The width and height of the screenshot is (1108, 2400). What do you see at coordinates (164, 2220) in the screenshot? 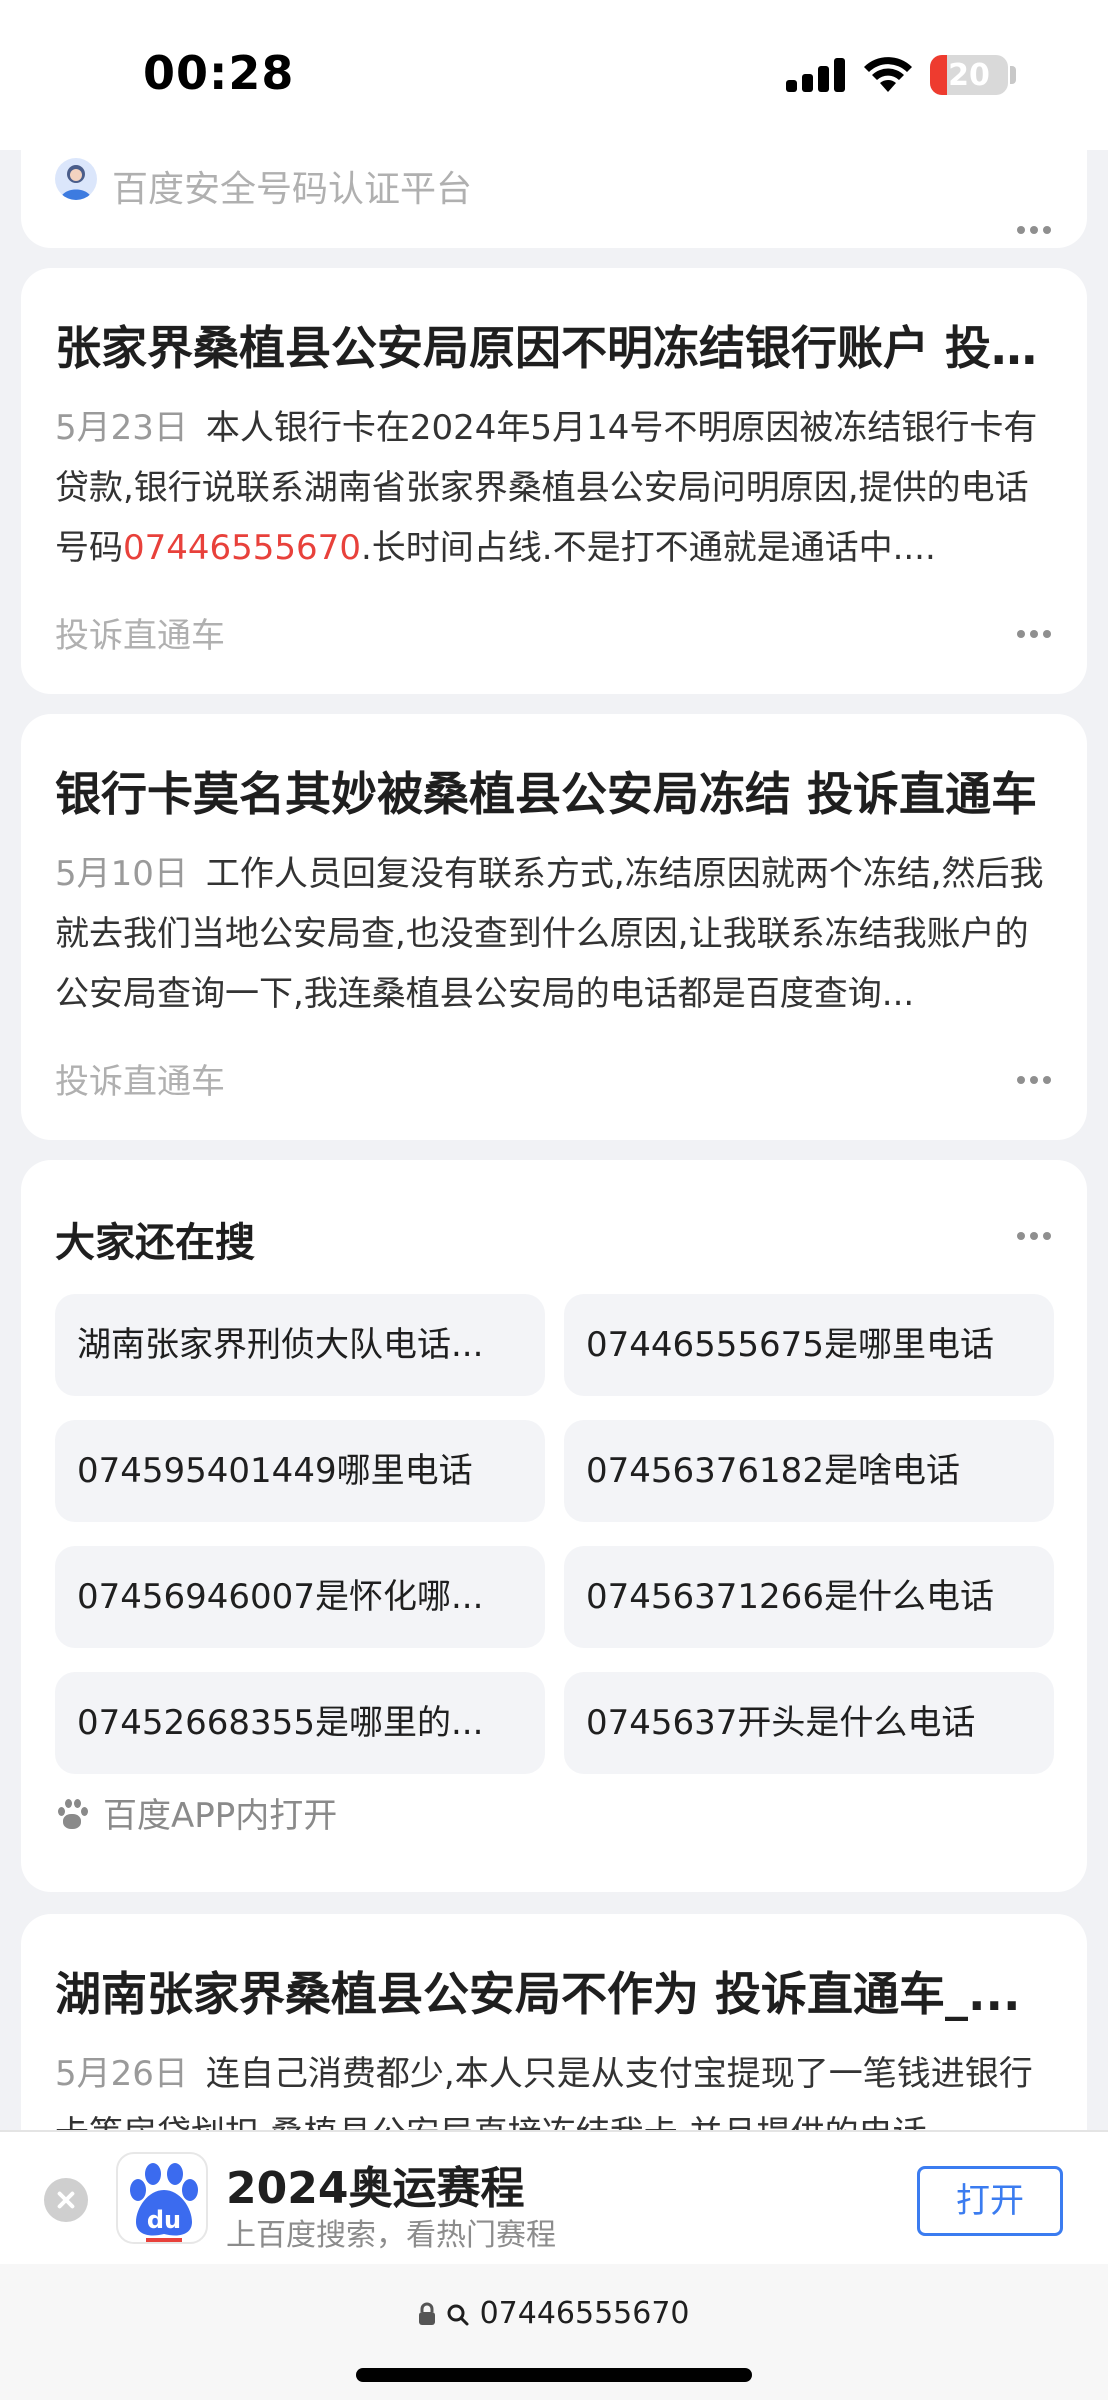
I see `svg-text: du` at bounding box center [164, 2220].